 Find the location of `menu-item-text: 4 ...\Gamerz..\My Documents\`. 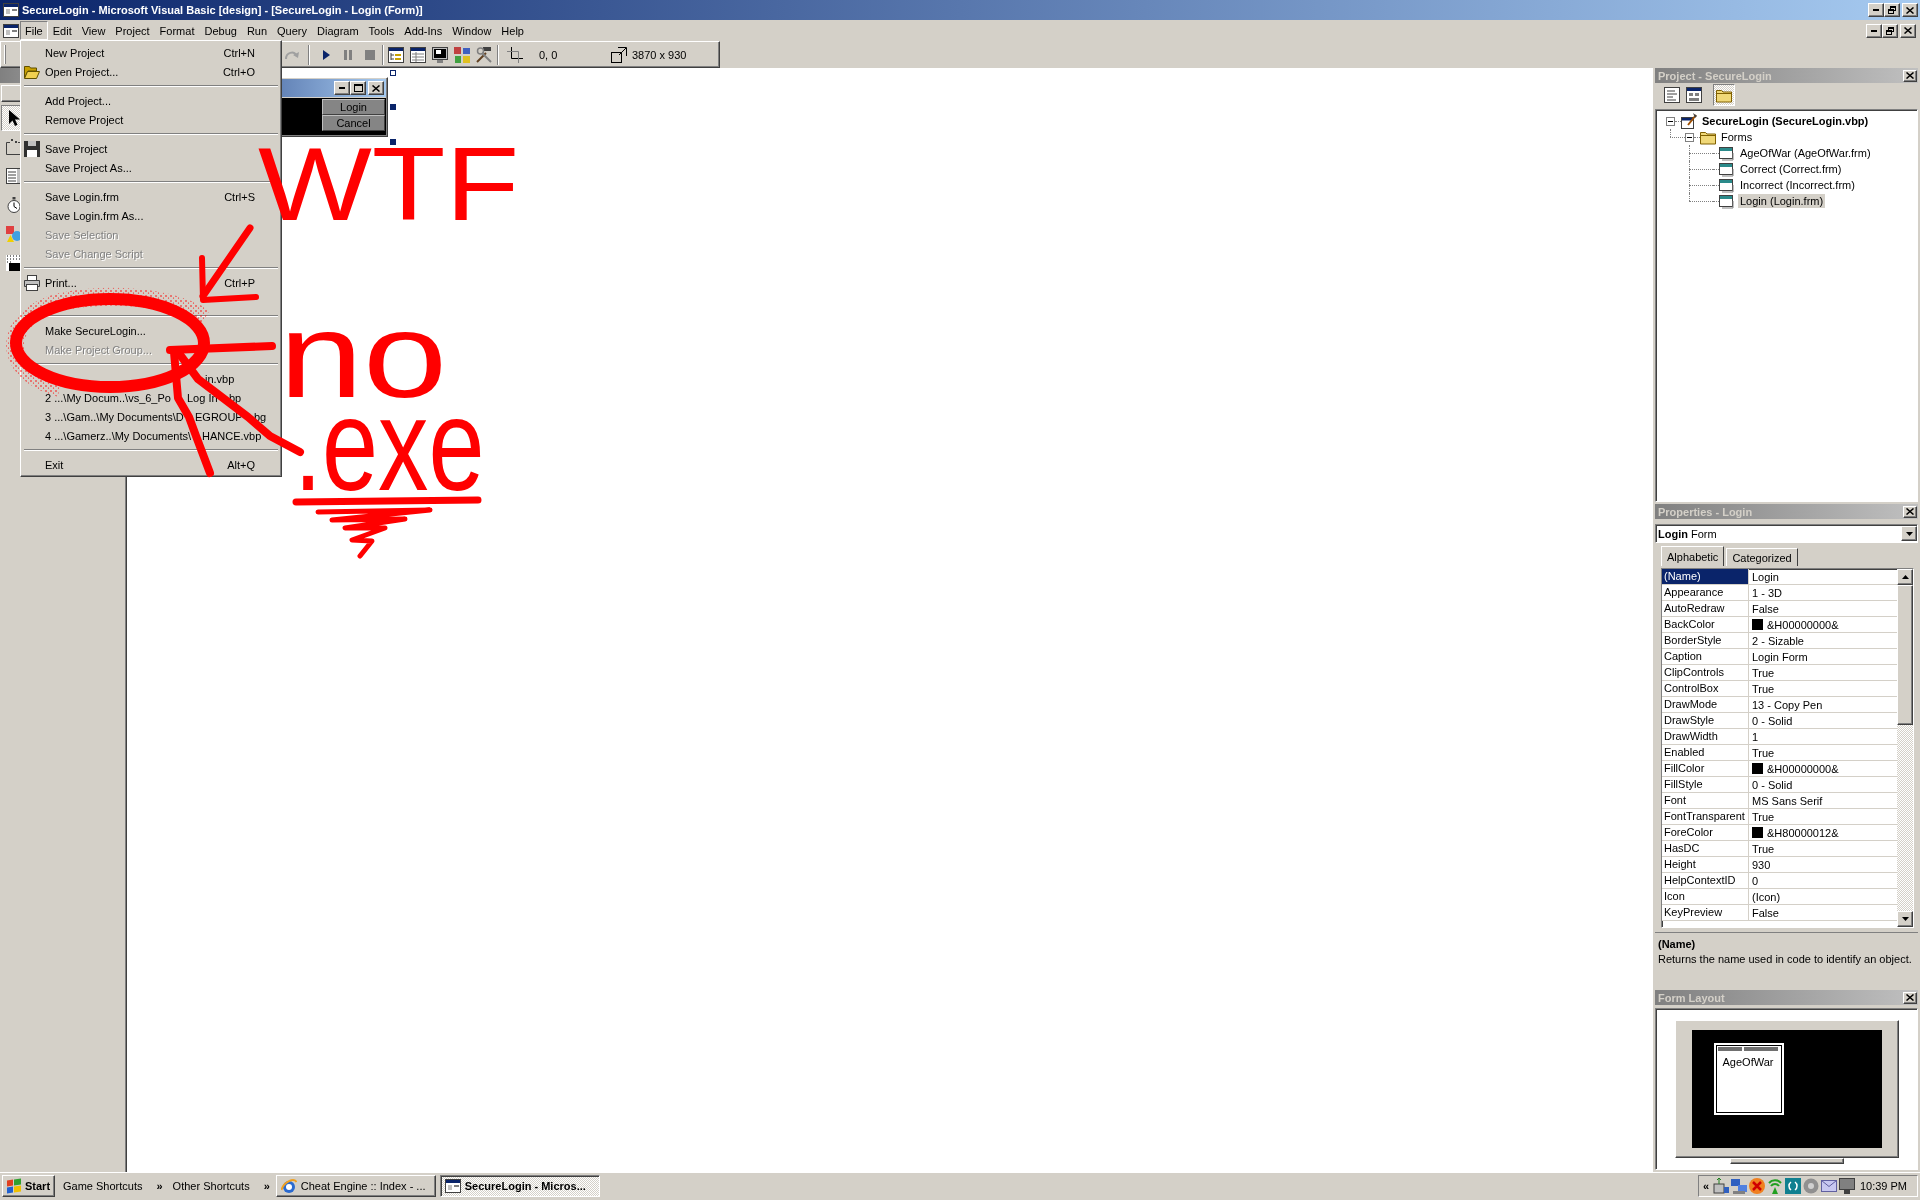

menu-item-text: 4 ...\Gamerz..\My Documents\ is located at coordinates (118, 435).